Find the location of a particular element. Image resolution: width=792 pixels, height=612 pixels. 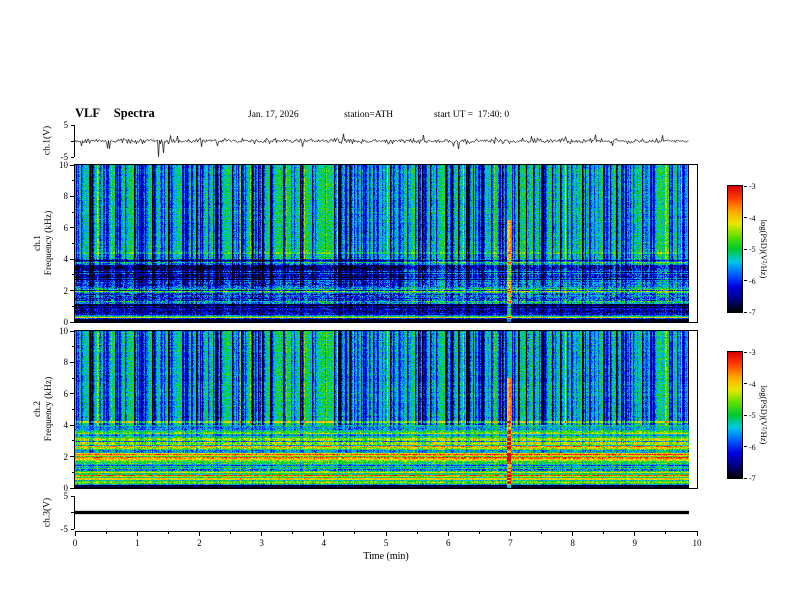

spec2-y-tick-label: 2 is located at coordinates (66, 456).